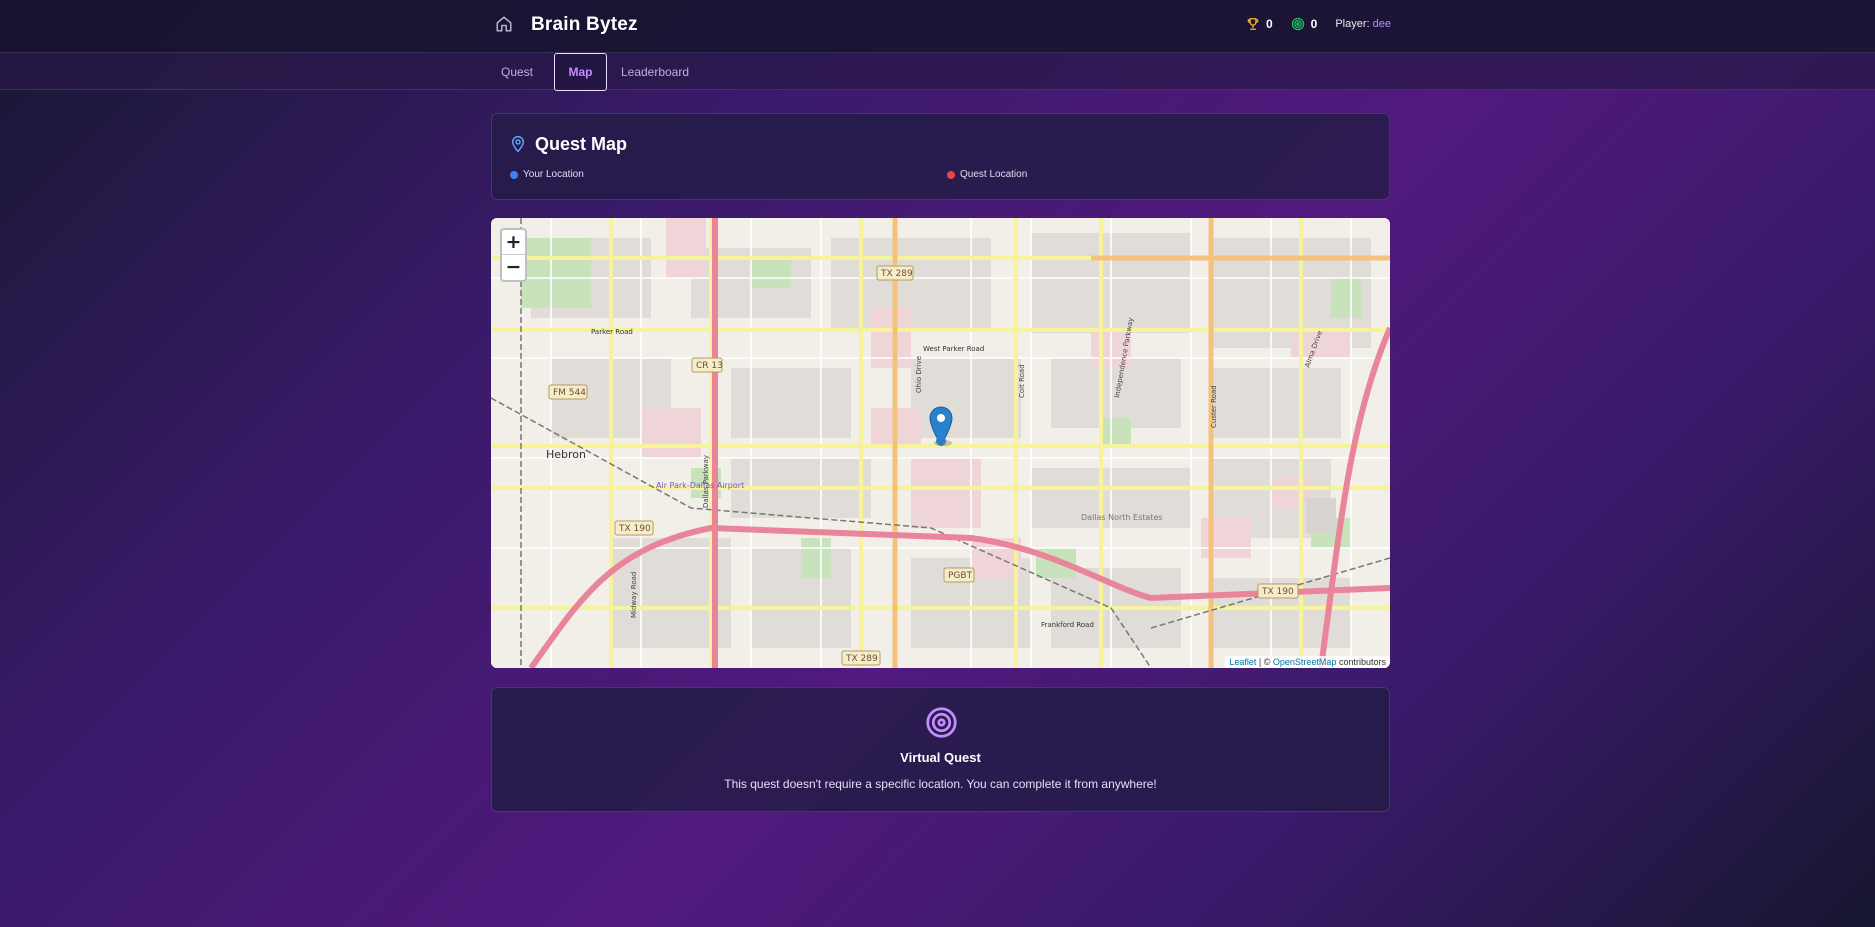 This screenshot has height=927, width=1875. Describe the element at coordinates (1362, 662) in the screenshot. I see `attribution-contributors: contributors` at that location.